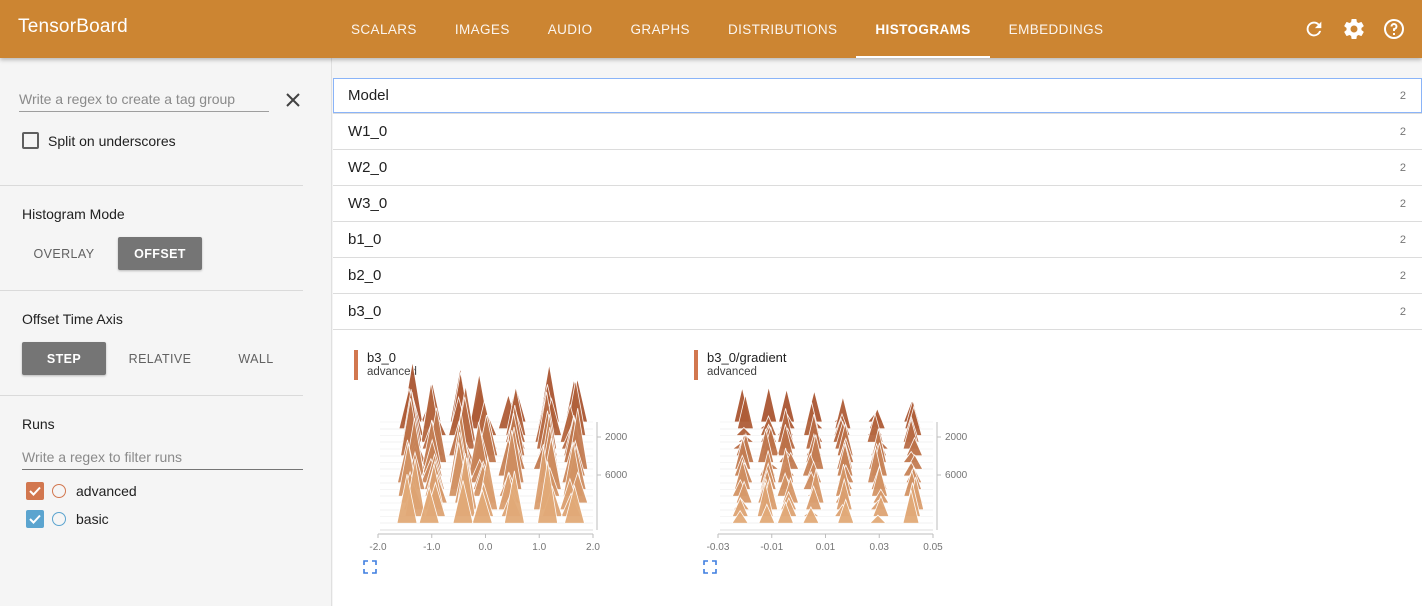 The height and width of the screenshot is (606, 1422). I want to click on tab-graphs: GRAPHS, so click(660, 29).